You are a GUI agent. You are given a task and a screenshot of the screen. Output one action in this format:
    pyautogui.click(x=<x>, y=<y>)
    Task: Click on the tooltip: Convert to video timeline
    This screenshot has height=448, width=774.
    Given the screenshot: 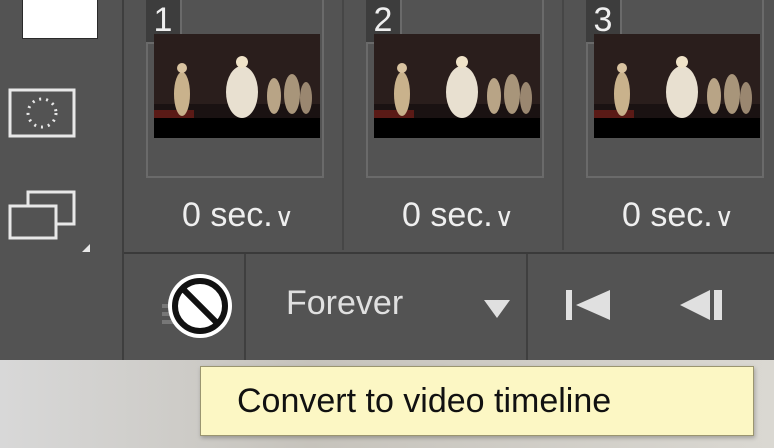 What is the action you would take?
    pyautogui.click(x=477, y=401)
    